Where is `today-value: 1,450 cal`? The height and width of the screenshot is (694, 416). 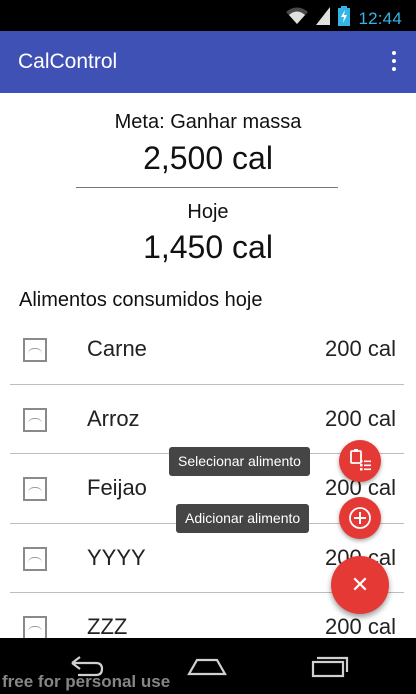
today-value: 1,450 cal is located at coordinates (208, 247).